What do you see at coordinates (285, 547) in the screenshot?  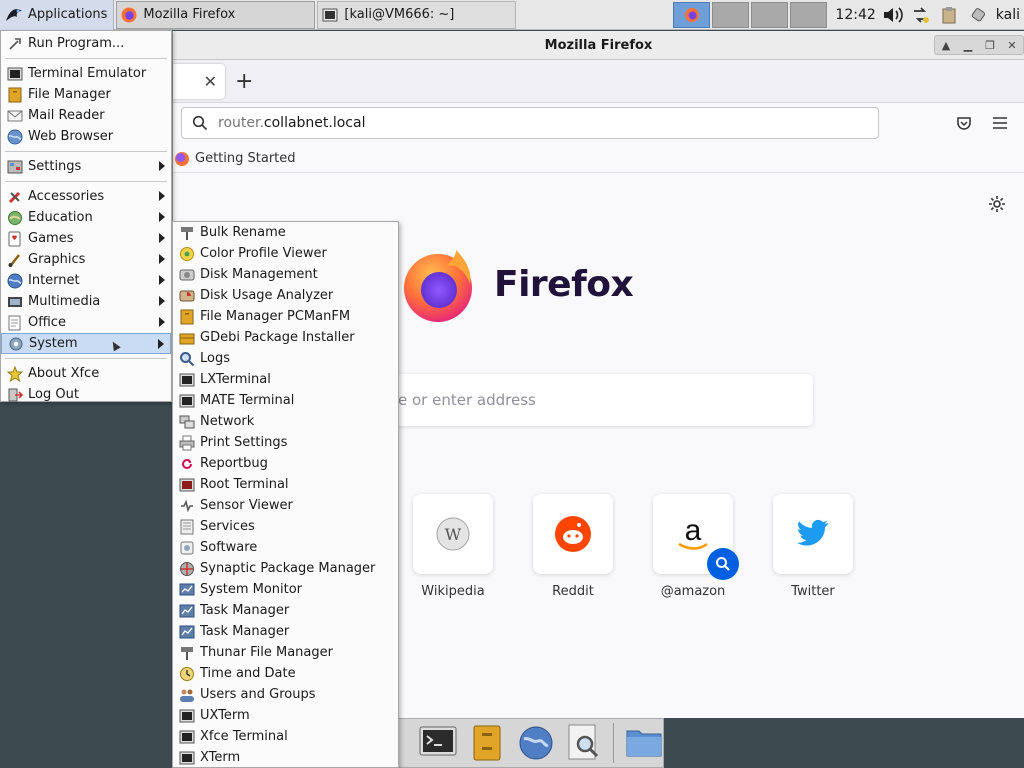 I see `submenu-item-software: Software` at bounding box center [285, 547].